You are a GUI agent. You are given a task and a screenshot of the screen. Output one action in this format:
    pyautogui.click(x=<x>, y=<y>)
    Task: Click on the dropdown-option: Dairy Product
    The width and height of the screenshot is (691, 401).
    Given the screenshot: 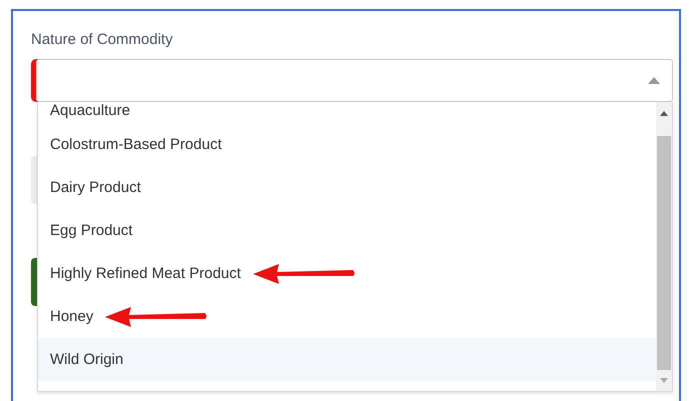 What is the action you would take?
    pyautogui.click(x=347, y=187)
    